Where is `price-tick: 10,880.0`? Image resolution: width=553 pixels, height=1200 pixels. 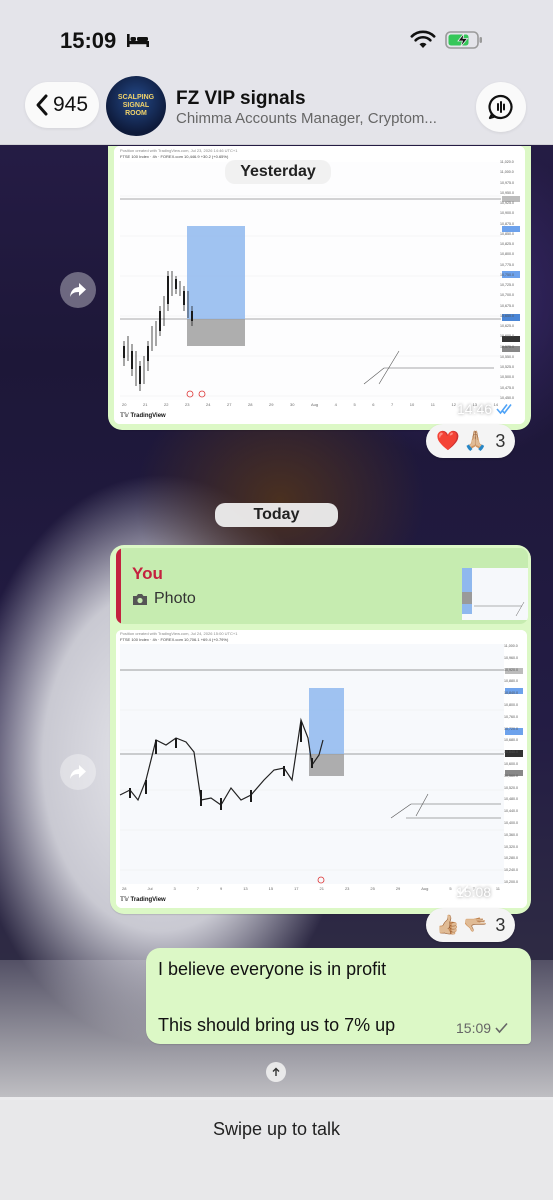
price-tick: 10,880.0 is located at coordinates (511, 681).